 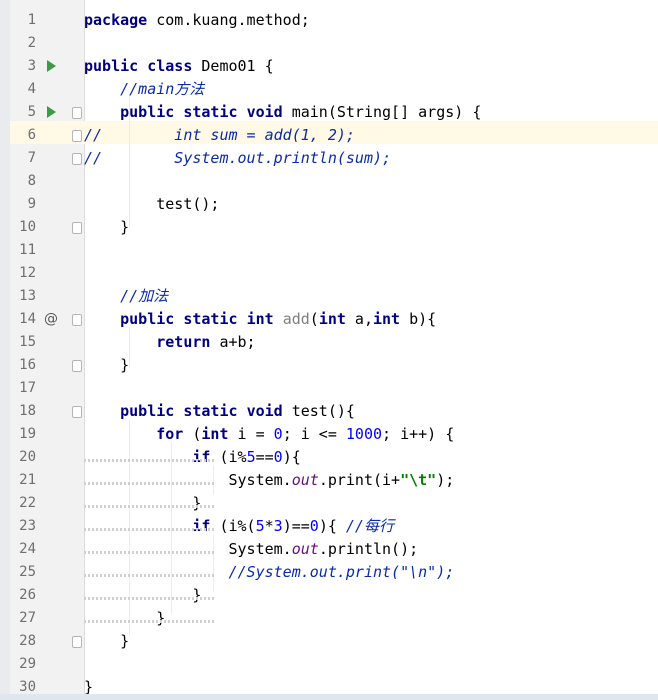 I want to click on code-text: package com.kuang.method;, so click(x=197, y=20).